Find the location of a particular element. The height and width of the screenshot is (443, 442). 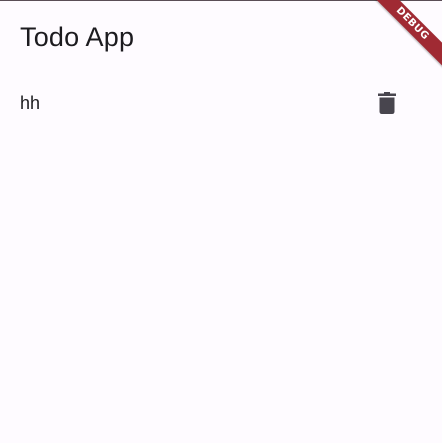

todo-item: hh is located at coordinates (221, 102).